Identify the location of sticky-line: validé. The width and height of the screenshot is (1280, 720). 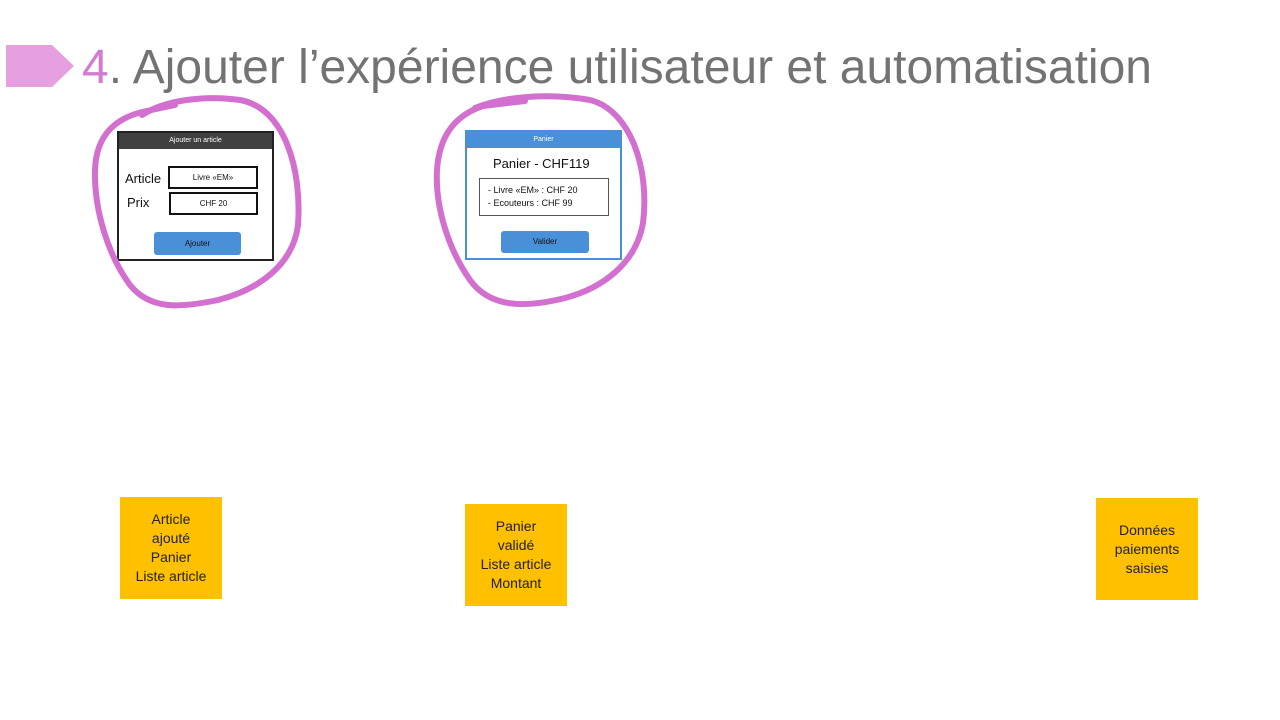
(516, 545).